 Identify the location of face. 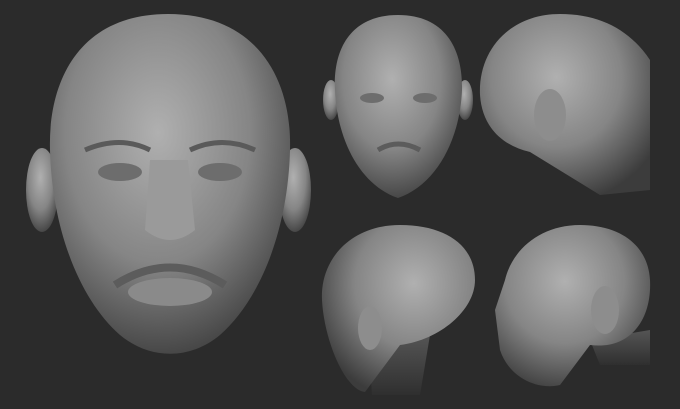
(398, 106).